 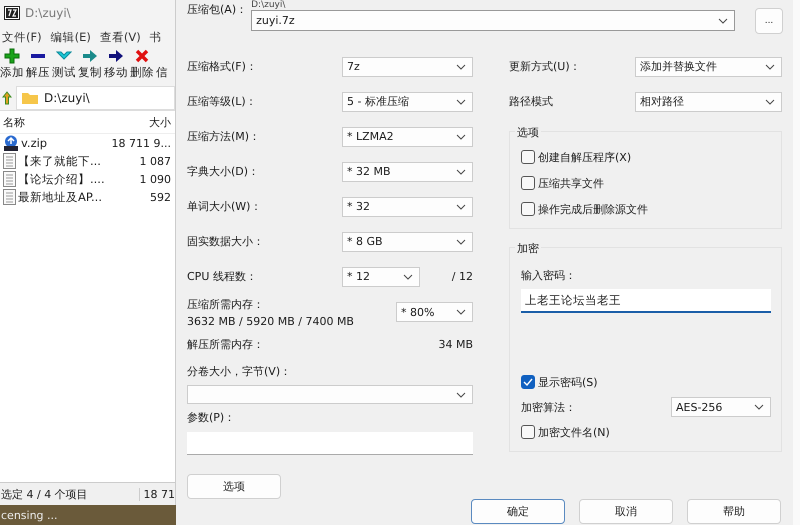 What do you see at coordinates (120, 37) in the screenshot?
I see `menu-item: 查看(V)` at bounding box center [120, 37].